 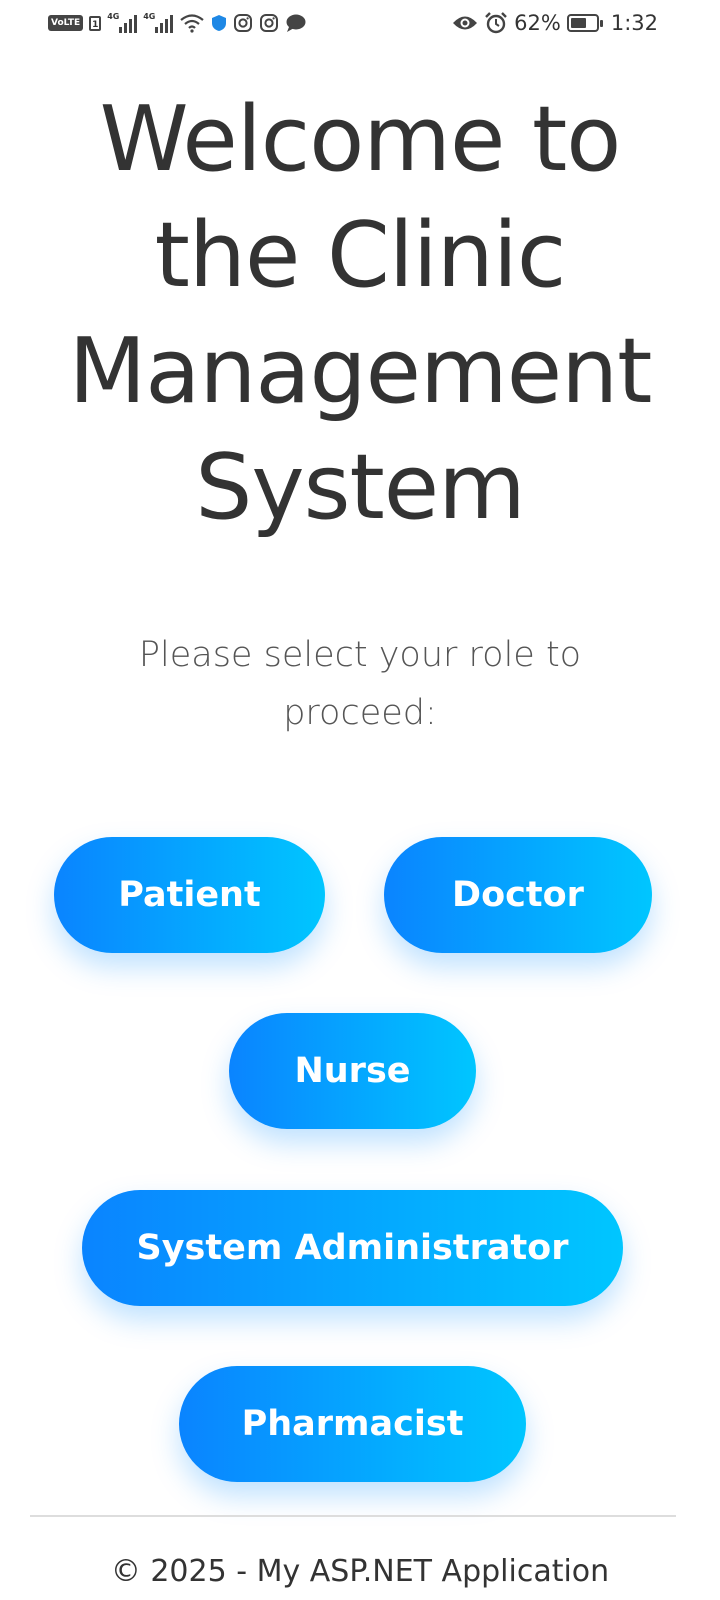 What do you see at coordinates (296, 23) in the screenshot?
I see `chat-bubble-icon` at bounding box center [296, 23].